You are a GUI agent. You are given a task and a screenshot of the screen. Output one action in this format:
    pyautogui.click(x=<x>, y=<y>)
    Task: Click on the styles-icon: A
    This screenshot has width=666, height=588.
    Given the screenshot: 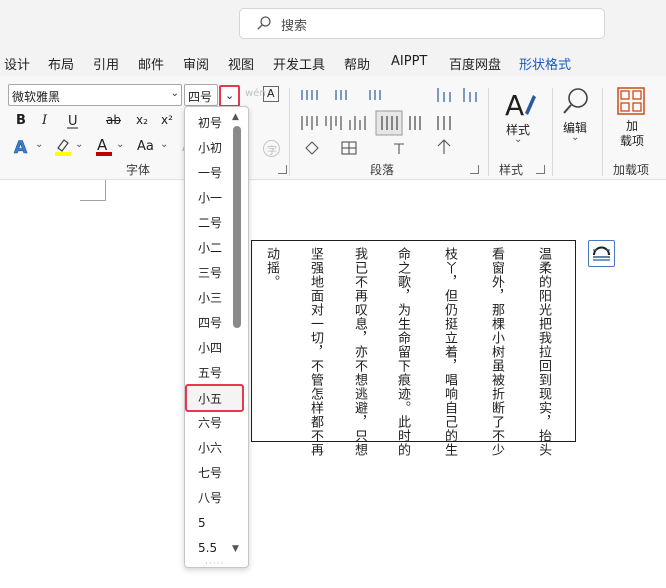 What is the action you would take?
    pyautogui.click(x=520, y=104)
    